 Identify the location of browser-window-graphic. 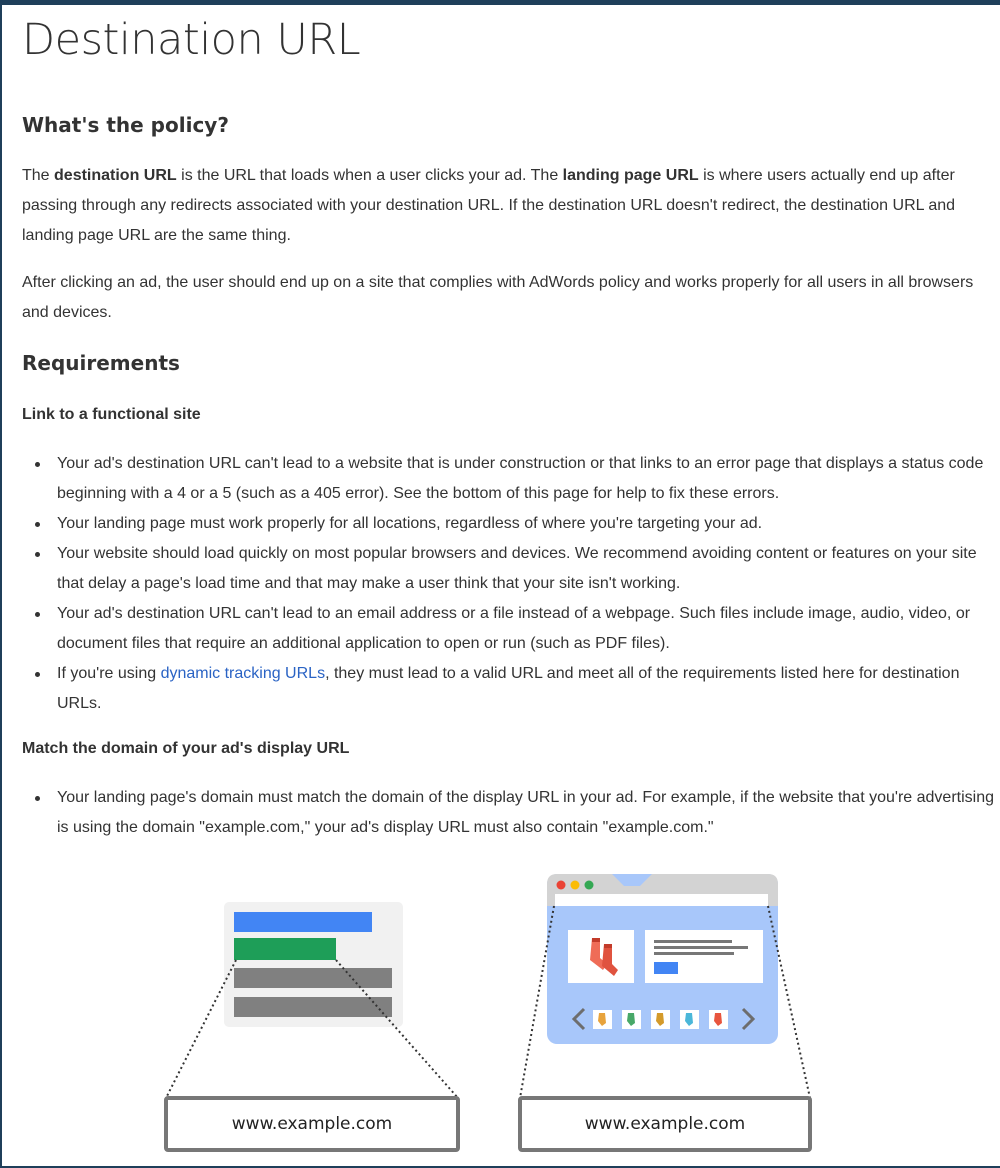
(662, 959).